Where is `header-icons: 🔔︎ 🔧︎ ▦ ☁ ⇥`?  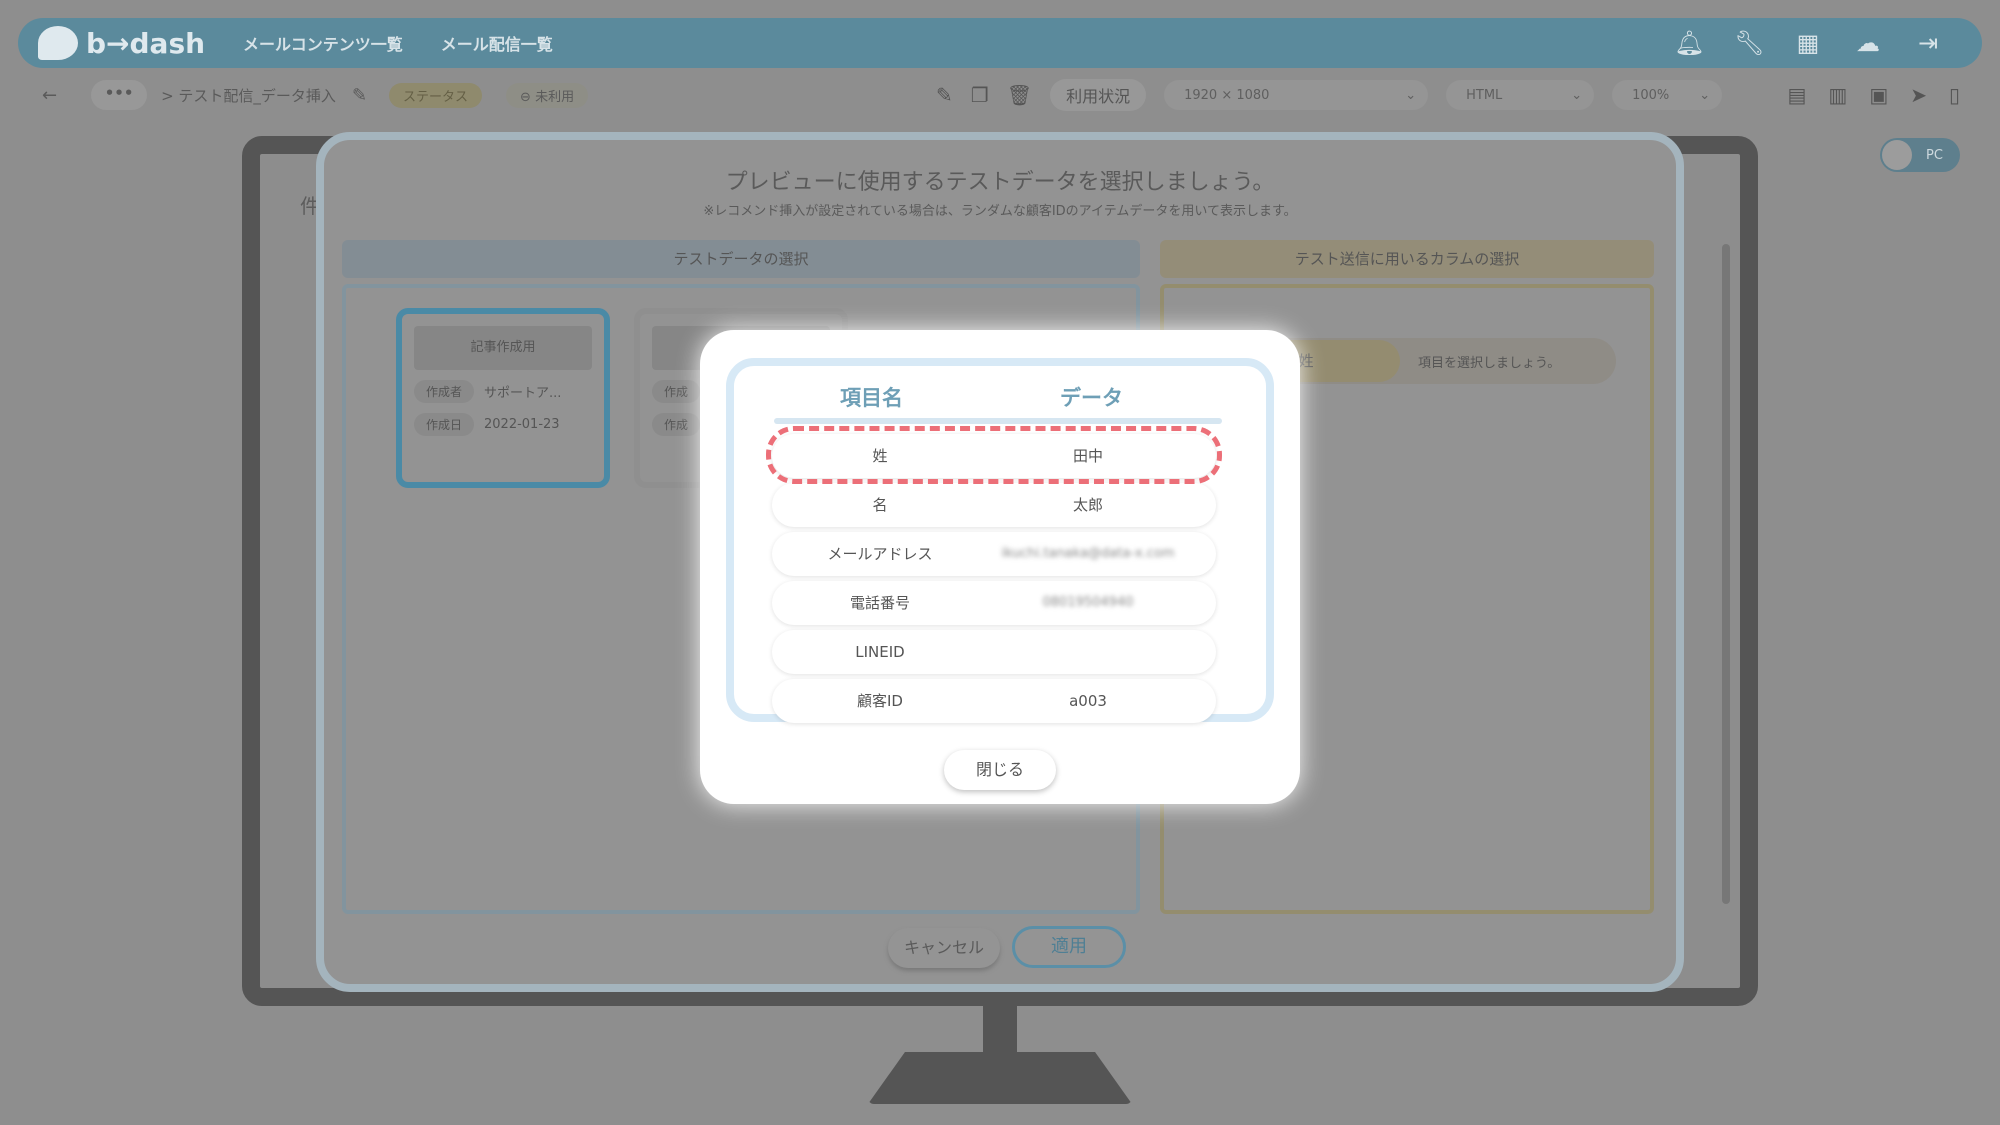
header-icons: 🔔︎ 🔧︎ ▦ ☁ ⇥ is located at coordinates (1808, 43).